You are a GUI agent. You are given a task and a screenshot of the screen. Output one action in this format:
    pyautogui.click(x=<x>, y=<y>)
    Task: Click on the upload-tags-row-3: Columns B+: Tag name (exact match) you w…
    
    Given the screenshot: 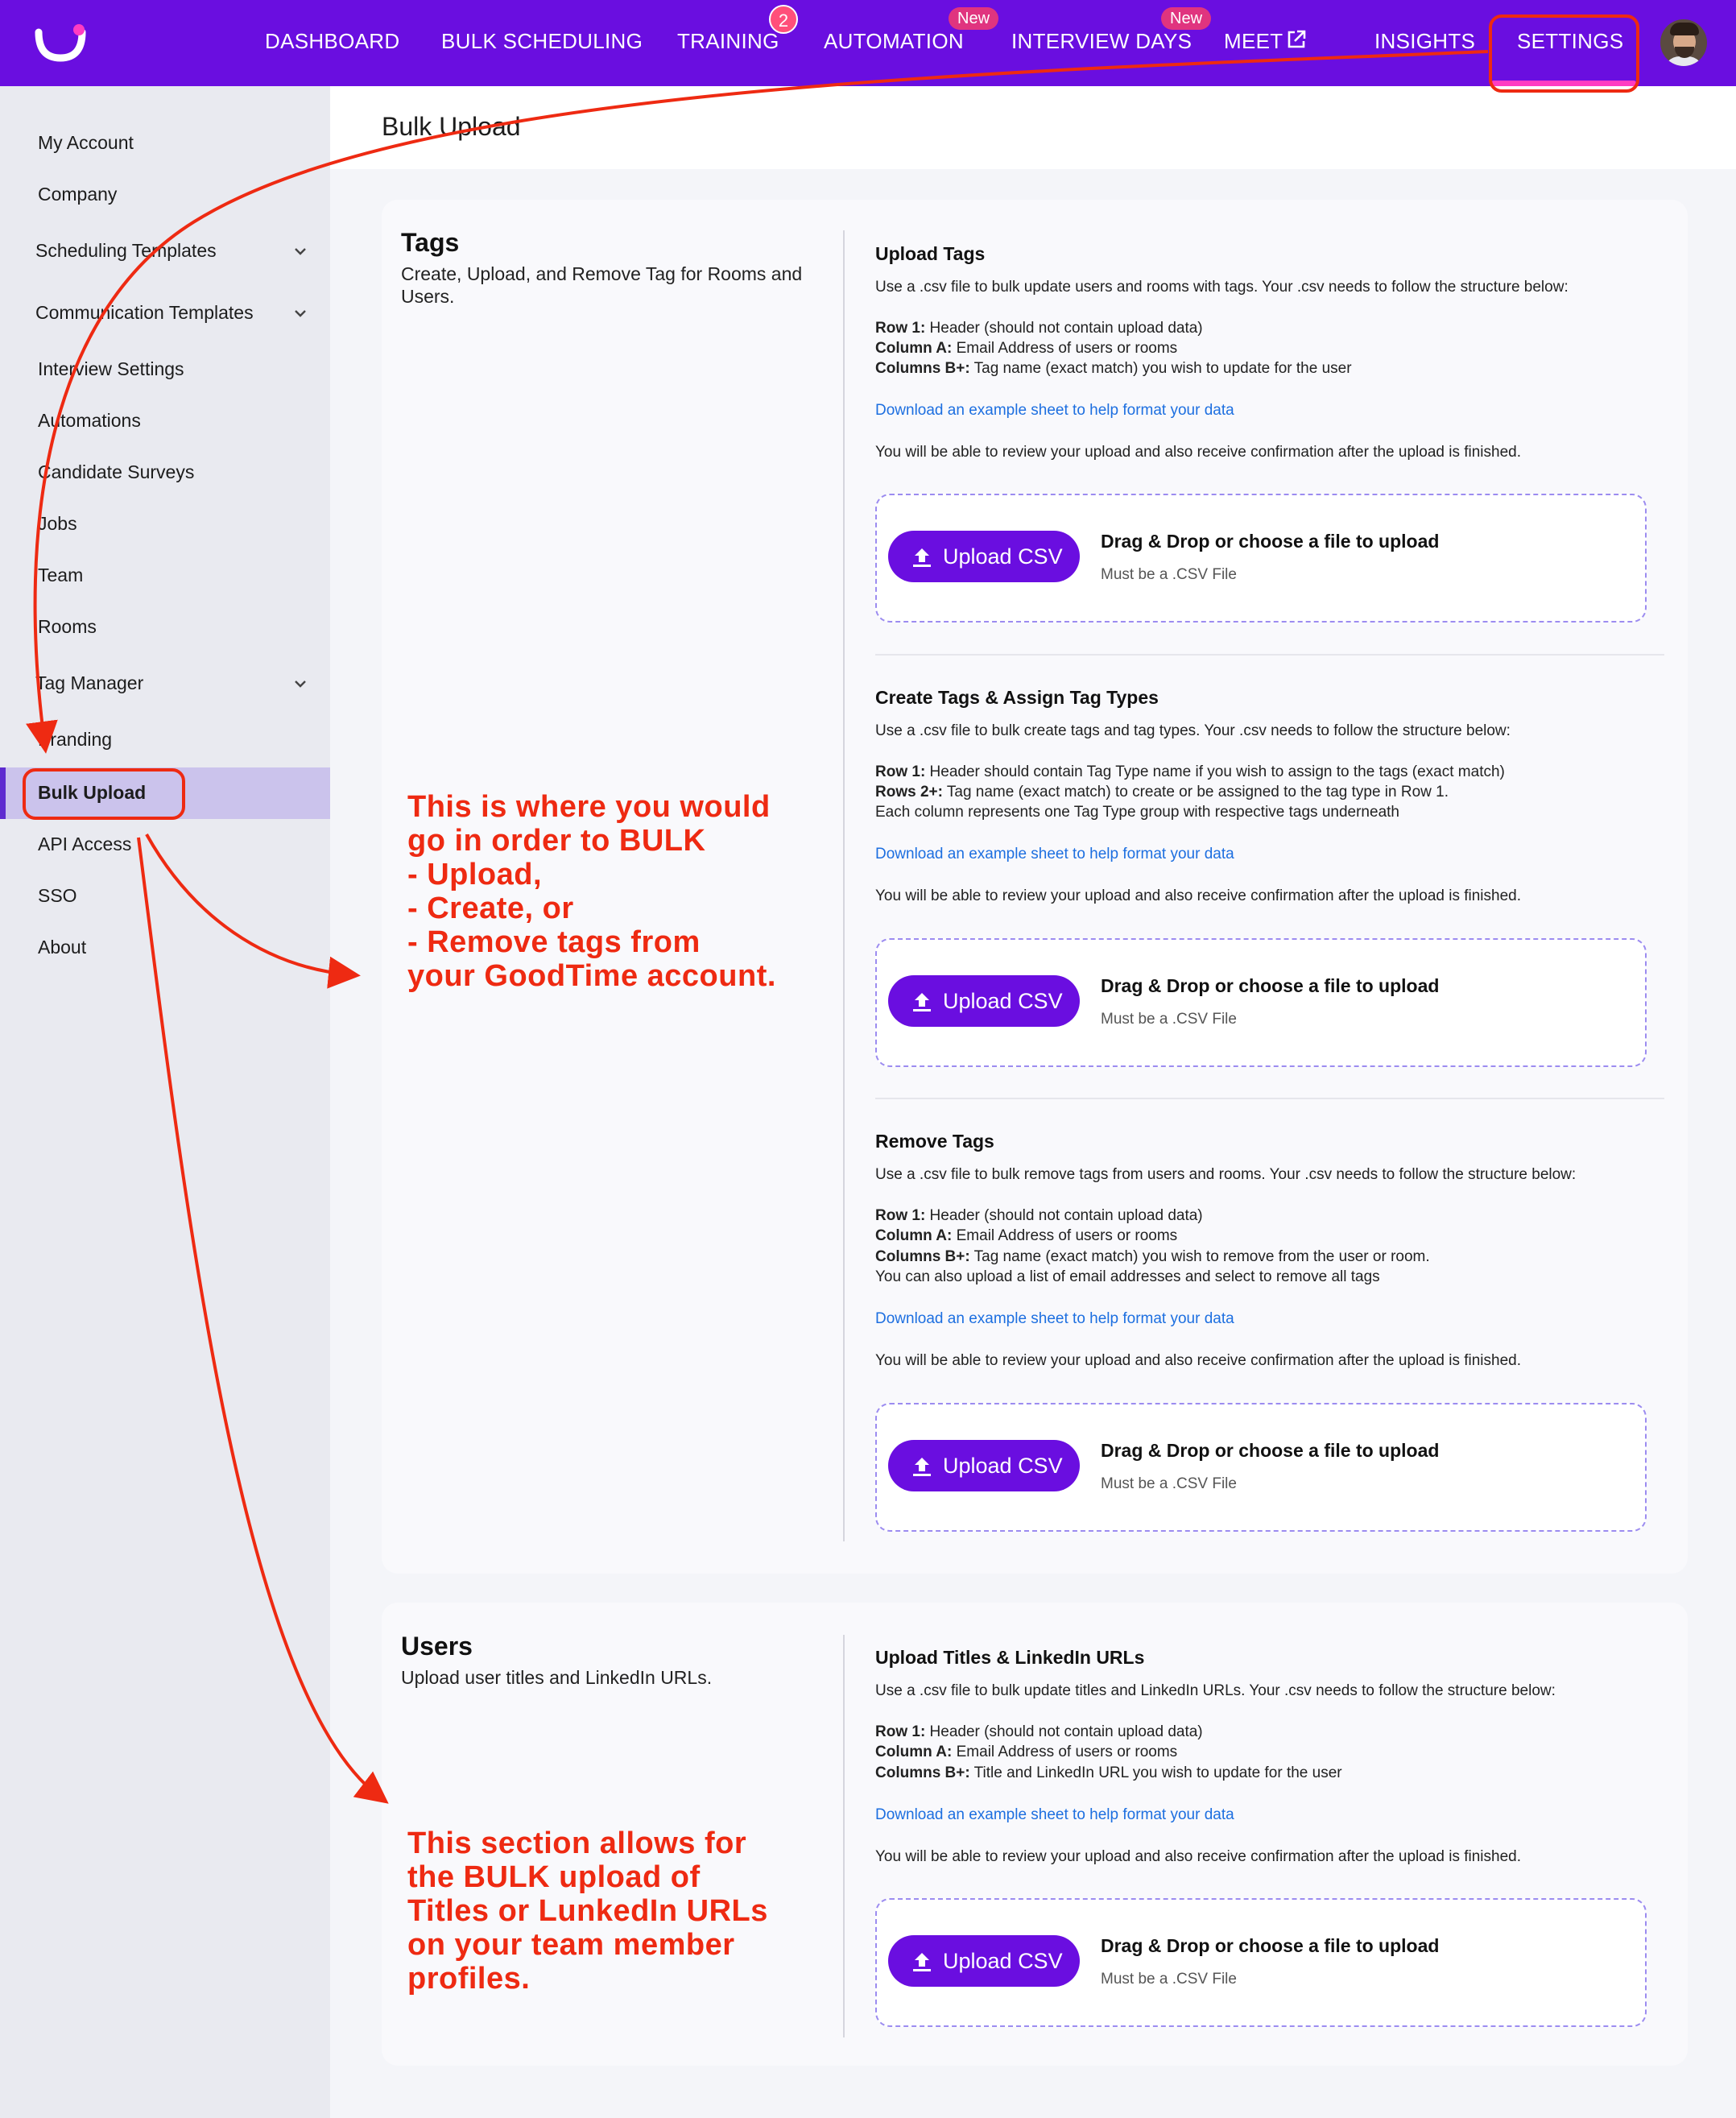 What is the action you would take?
    pyautogui.click(x=1114, y=368)
    